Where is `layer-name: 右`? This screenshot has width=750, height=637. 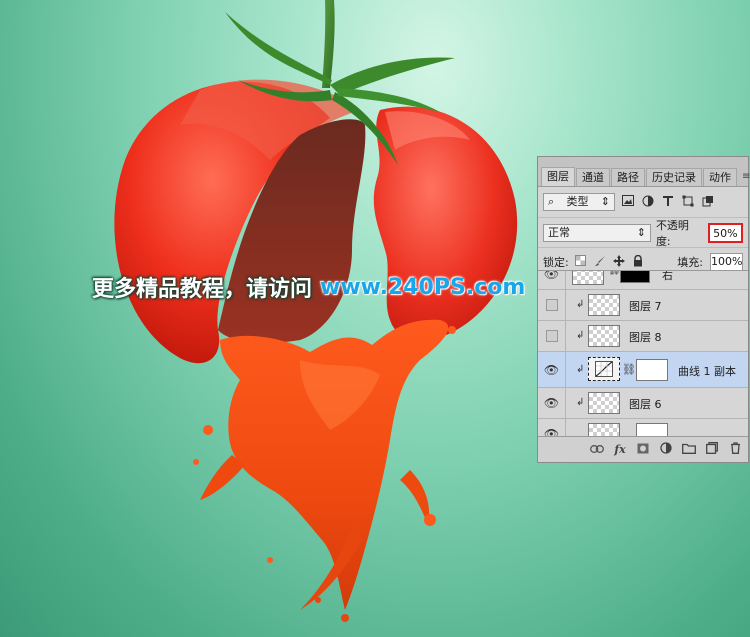 layer-name: 右 is located at coordinates (667, 276).